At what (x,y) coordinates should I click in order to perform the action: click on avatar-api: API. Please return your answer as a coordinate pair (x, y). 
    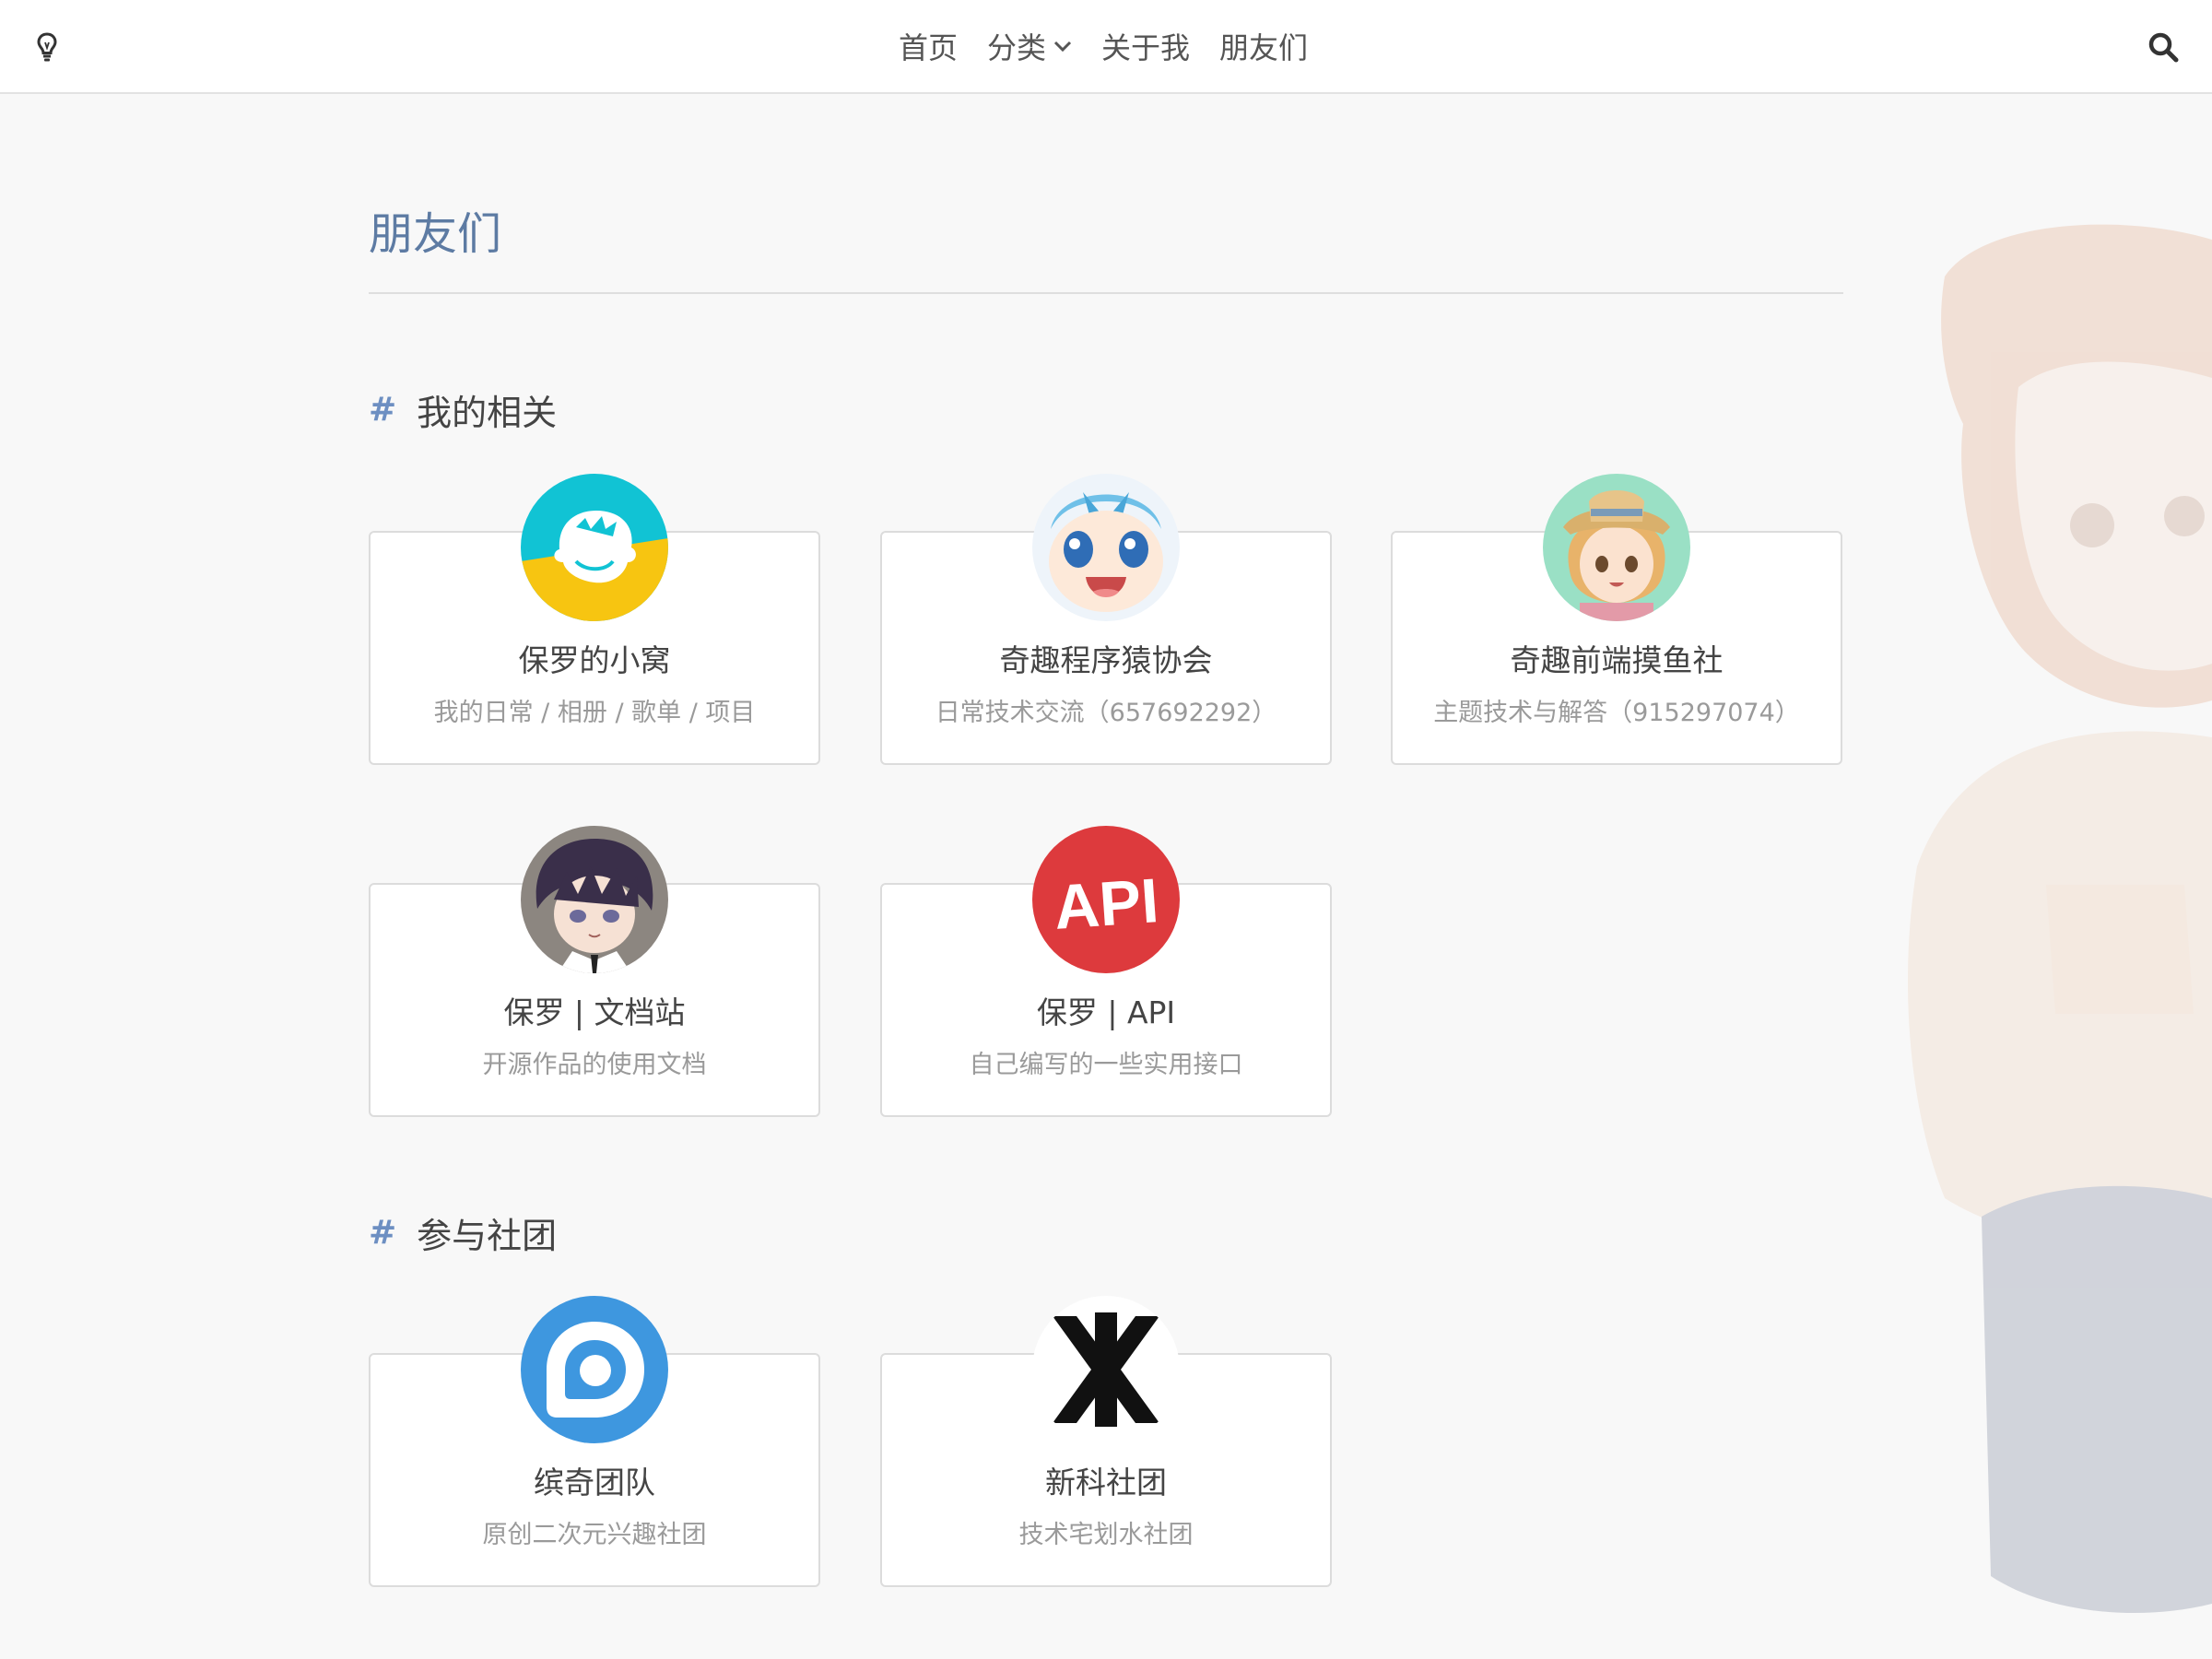
    Looking at the image, I should click on (1106, 899).